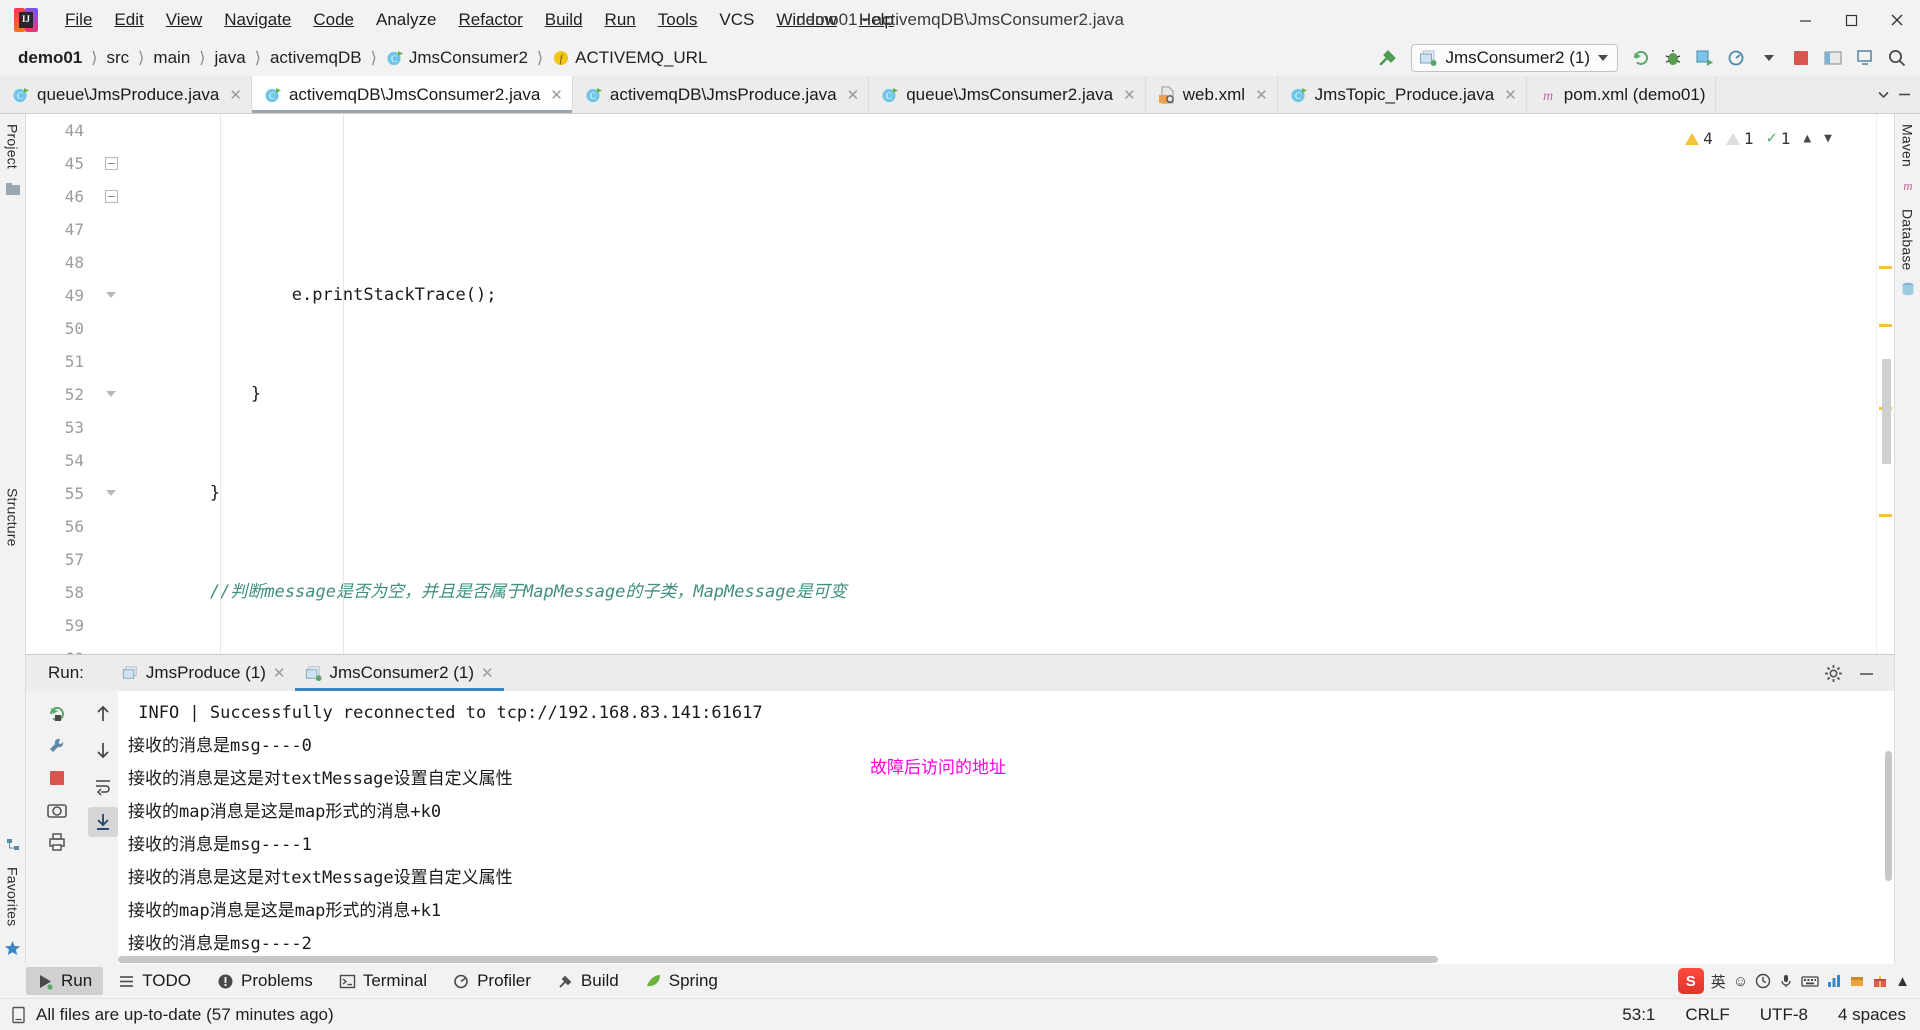 The height and width of the screenshot is (1030, 1920). Describe the element at coordinates (1886, 411) in the screenshot. I see `editor-scrollbar-thumb` at that location.